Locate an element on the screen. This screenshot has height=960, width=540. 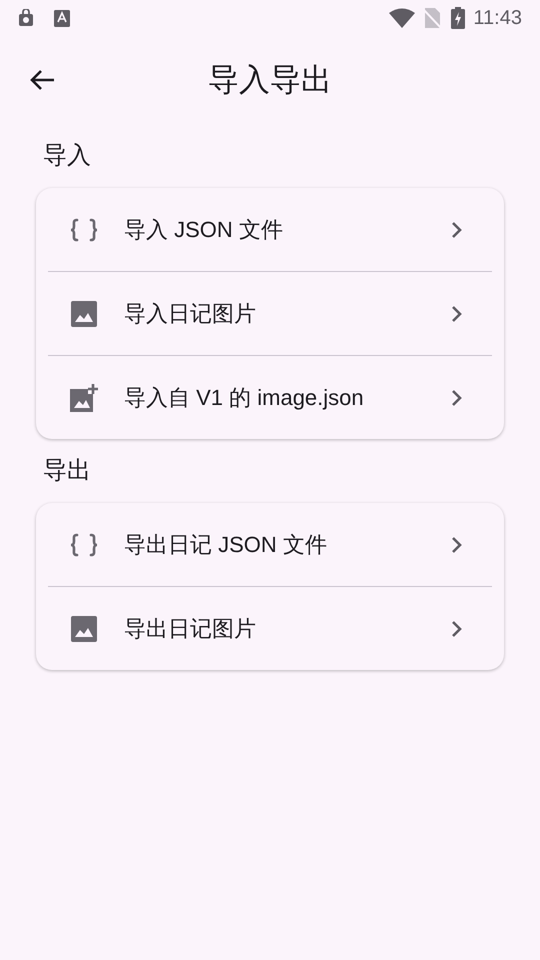
no-sim-icon is located at coordinates (432, 18).